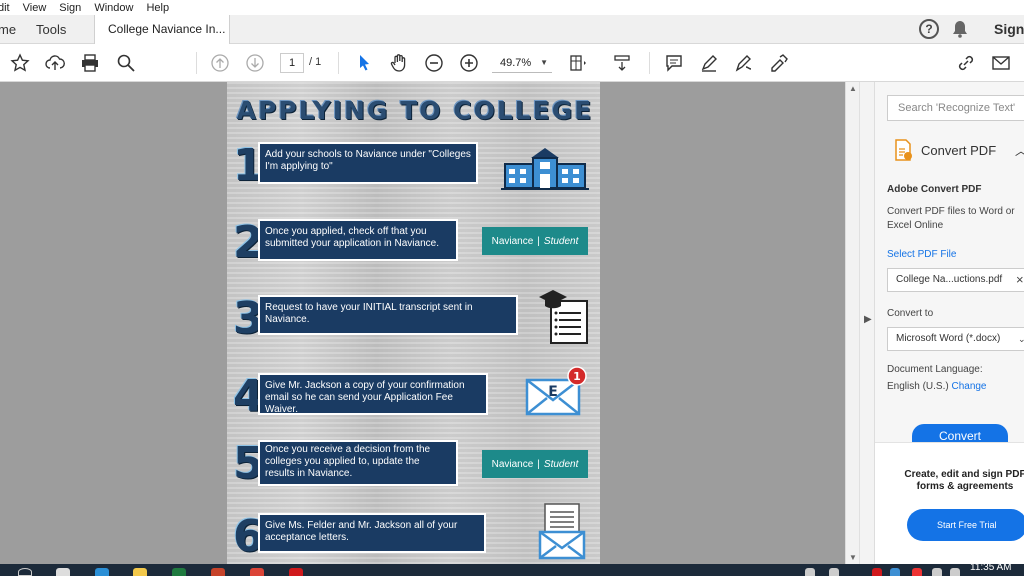 The width and height of the screenshot is (1024, 576). Describe the element at coordinates (853, 88) in the screenshot. I see `scroll-up-icon: ▲` at that location.